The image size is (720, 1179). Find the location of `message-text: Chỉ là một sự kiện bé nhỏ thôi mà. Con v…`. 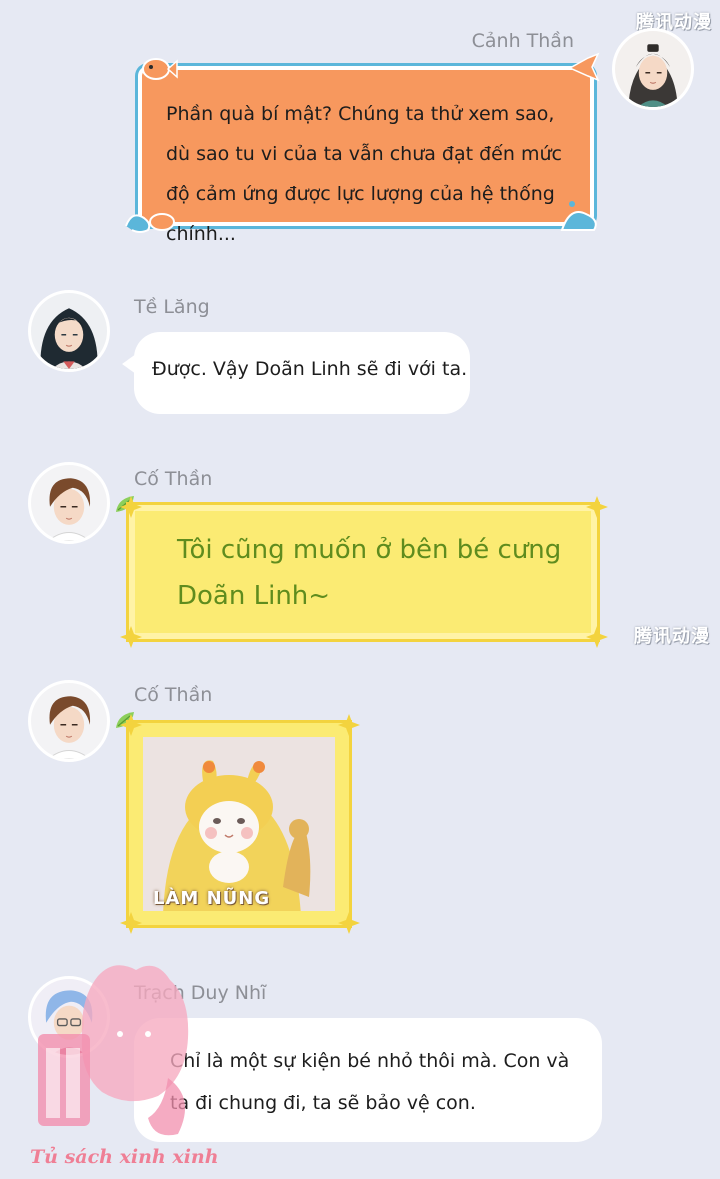

message-text: Chỉ là một sự kiện bé nhỏ thôi mà. Con v… is located at coordinates (370, 1082).